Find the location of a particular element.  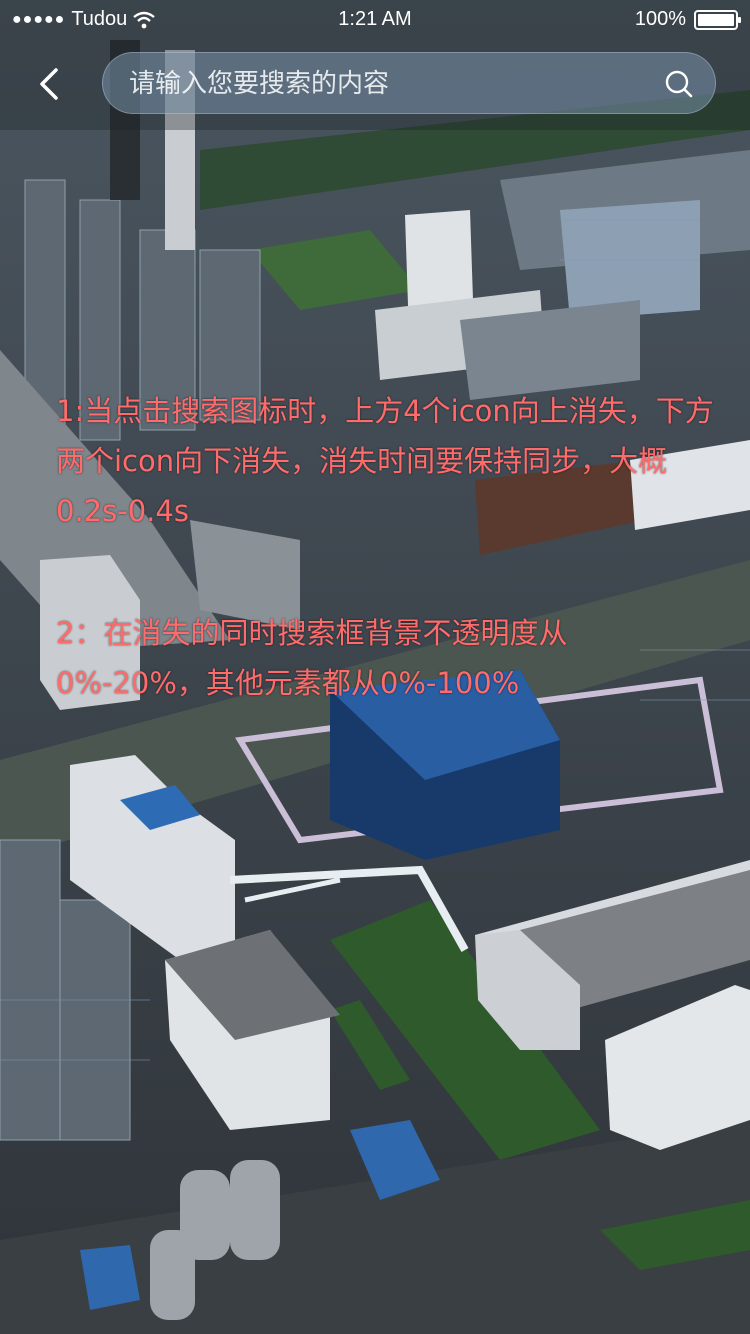

battery-icon is located at coordinates (717, 19).